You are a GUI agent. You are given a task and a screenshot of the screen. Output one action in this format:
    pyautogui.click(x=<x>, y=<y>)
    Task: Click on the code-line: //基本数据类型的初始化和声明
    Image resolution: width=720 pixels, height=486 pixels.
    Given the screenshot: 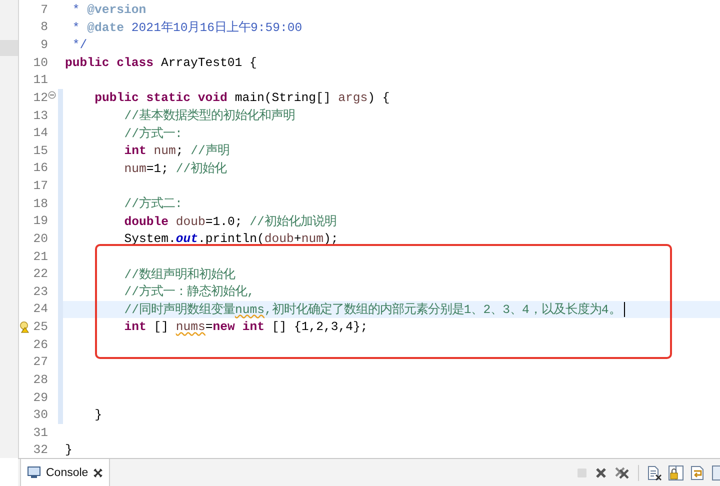 What is the action you would take?
    pyautogui.click(x=209, y=116)
    